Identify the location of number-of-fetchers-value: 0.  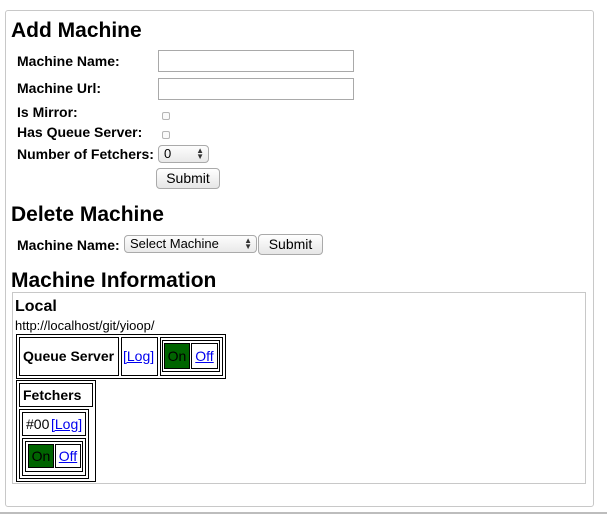
(168, 153).